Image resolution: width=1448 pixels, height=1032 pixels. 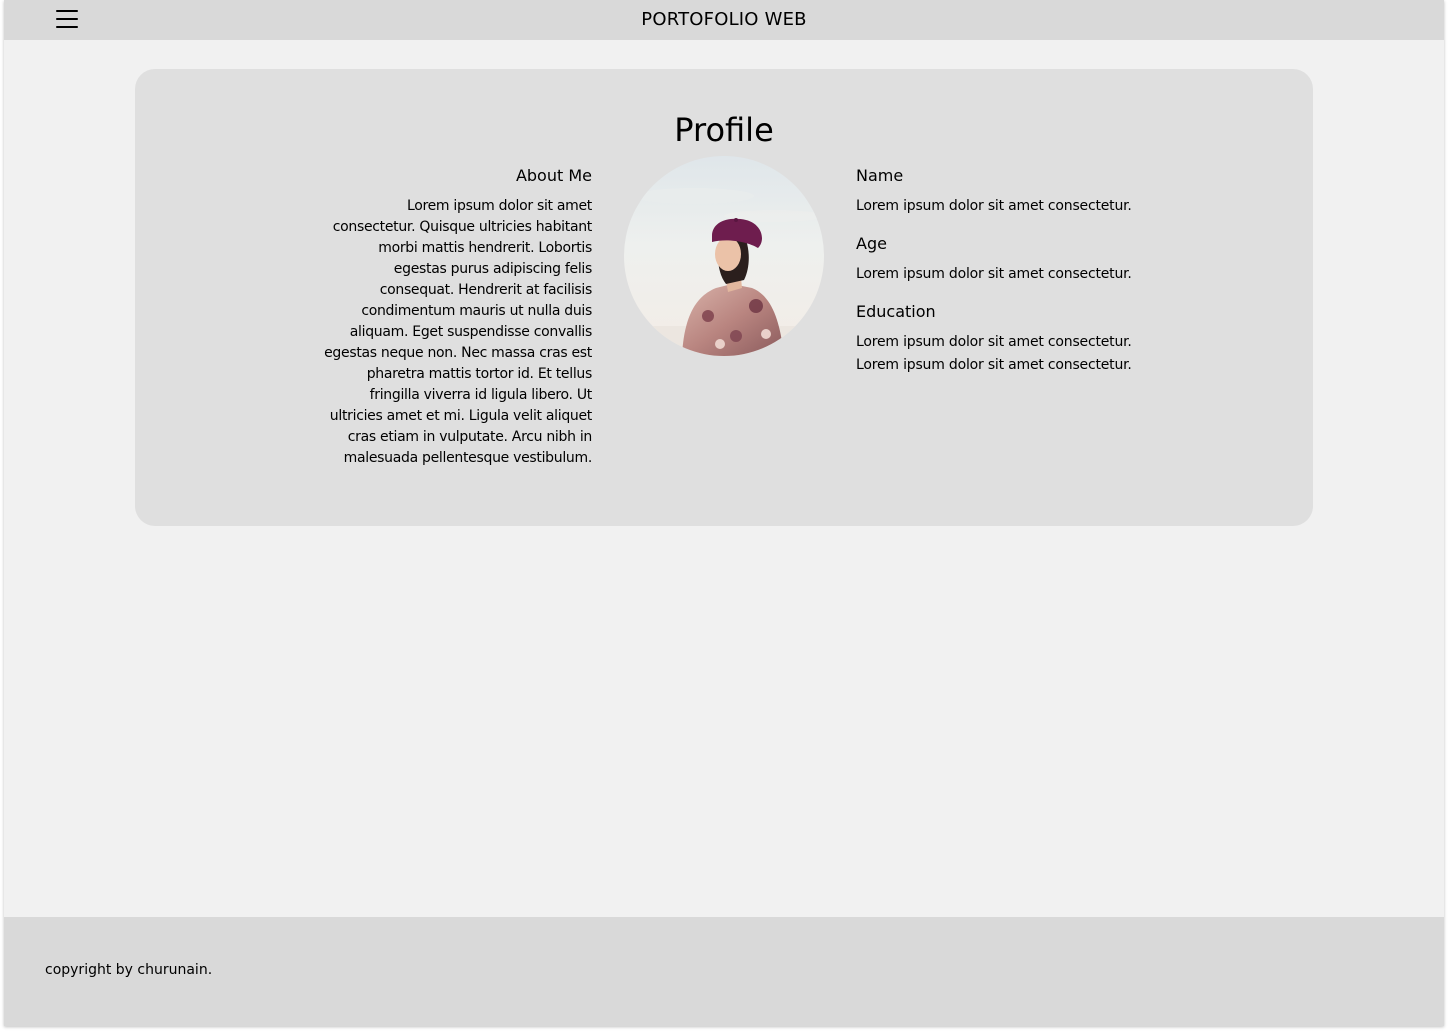 I want to click on profile-photo-image, so click(x=724, y=256).